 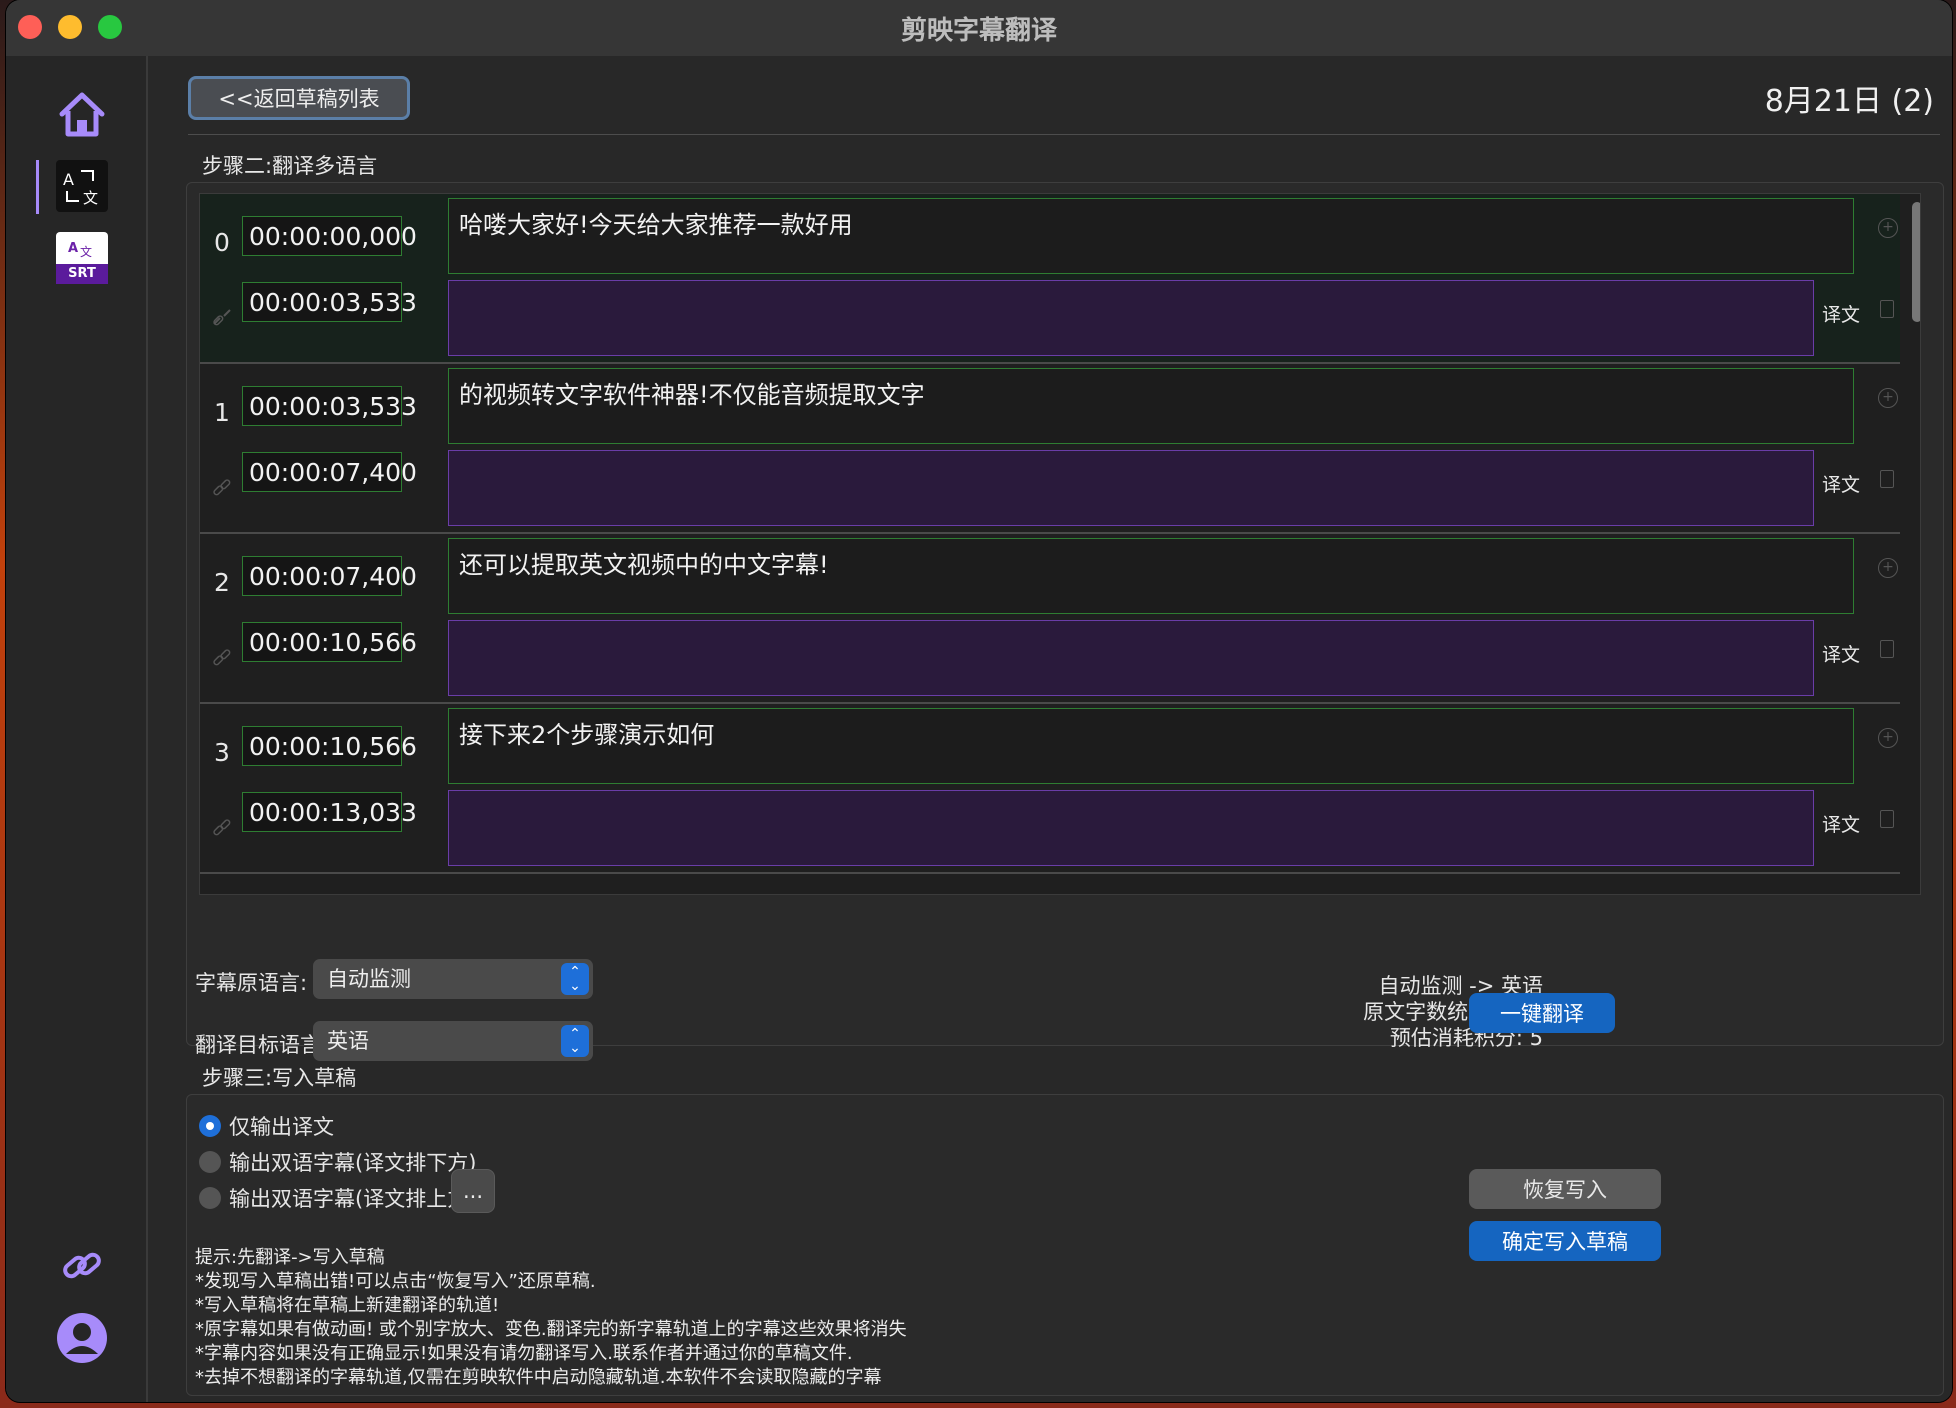 What do you see at coordinates (1064, 134) in the screenshot?
I see `divider` at bounding box center [1064, 134].